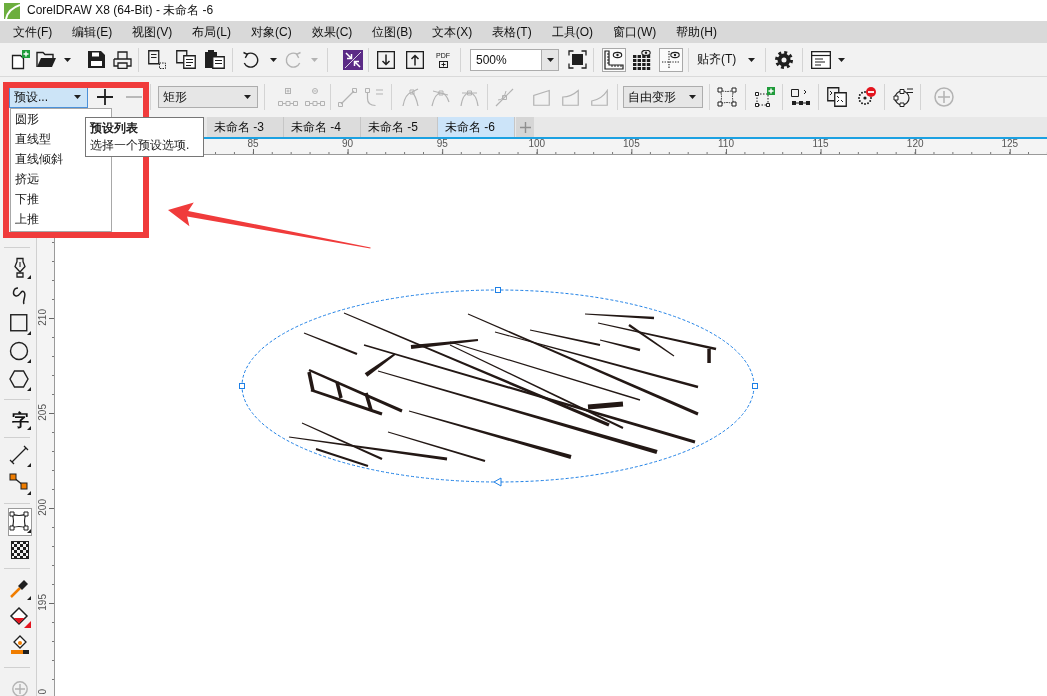 The height and width of the screenshot is (696, 1047). Describe the element at coordinates (43, 692) in the screenshot. I see `ruler-label: 0` at that location.